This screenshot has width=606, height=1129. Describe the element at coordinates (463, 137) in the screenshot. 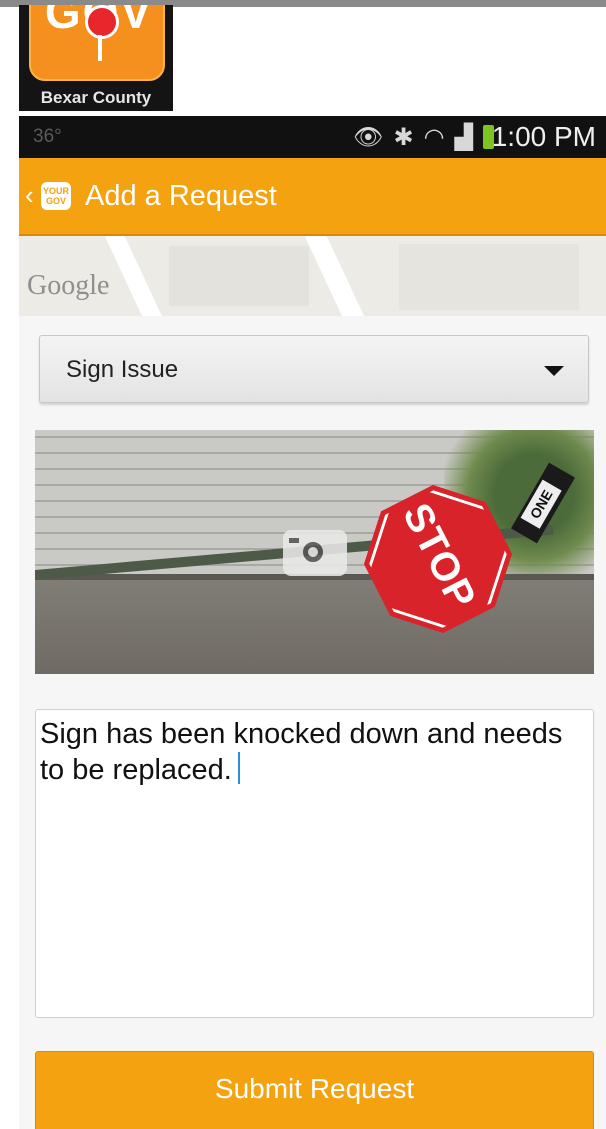

I see `signal-icon: ▟` at that location.